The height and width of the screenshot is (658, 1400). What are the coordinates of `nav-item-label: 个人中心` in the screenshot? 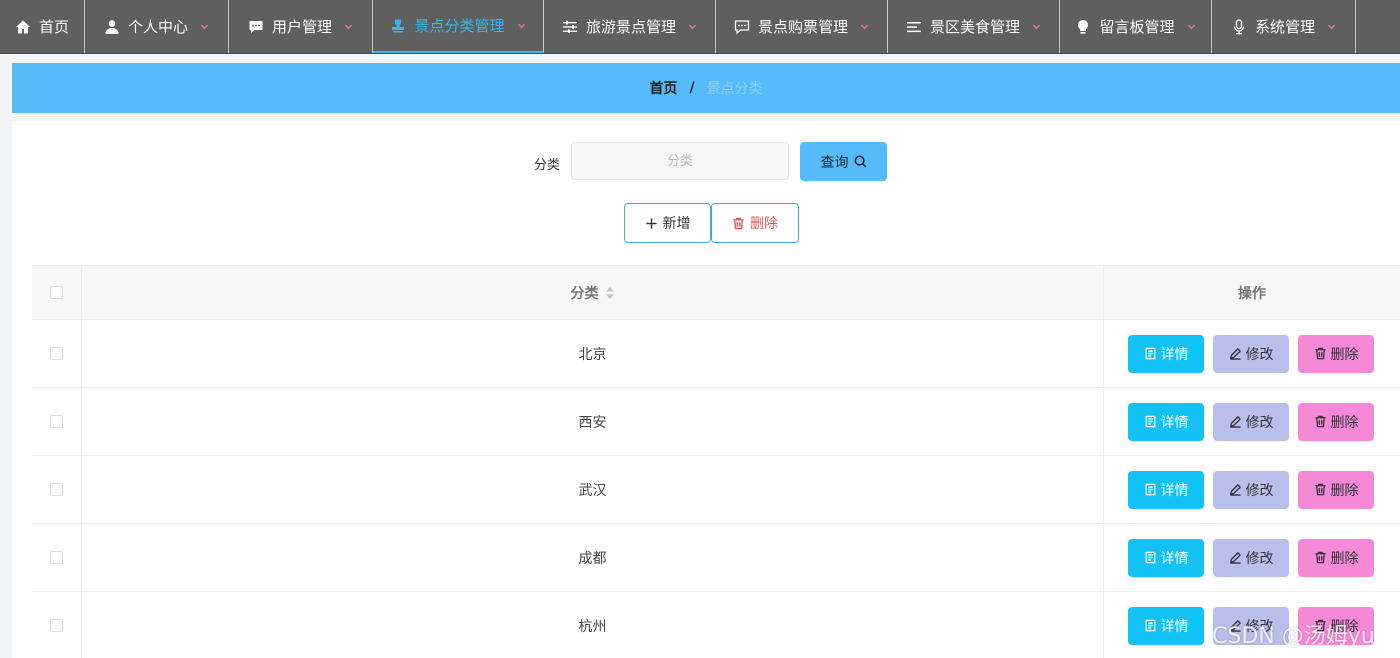 It's located at (157, 27).